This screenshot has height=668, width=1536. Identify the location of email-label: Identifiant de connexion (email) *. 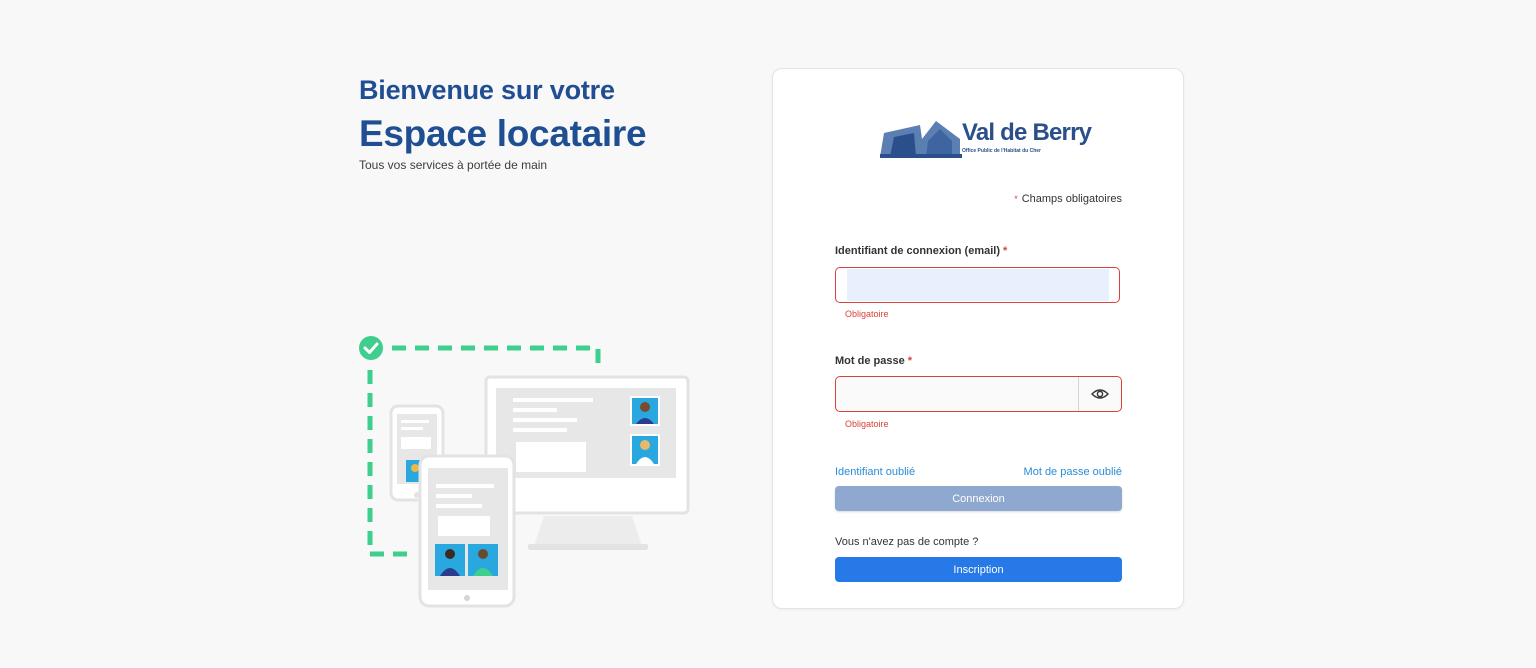
(921, 251).